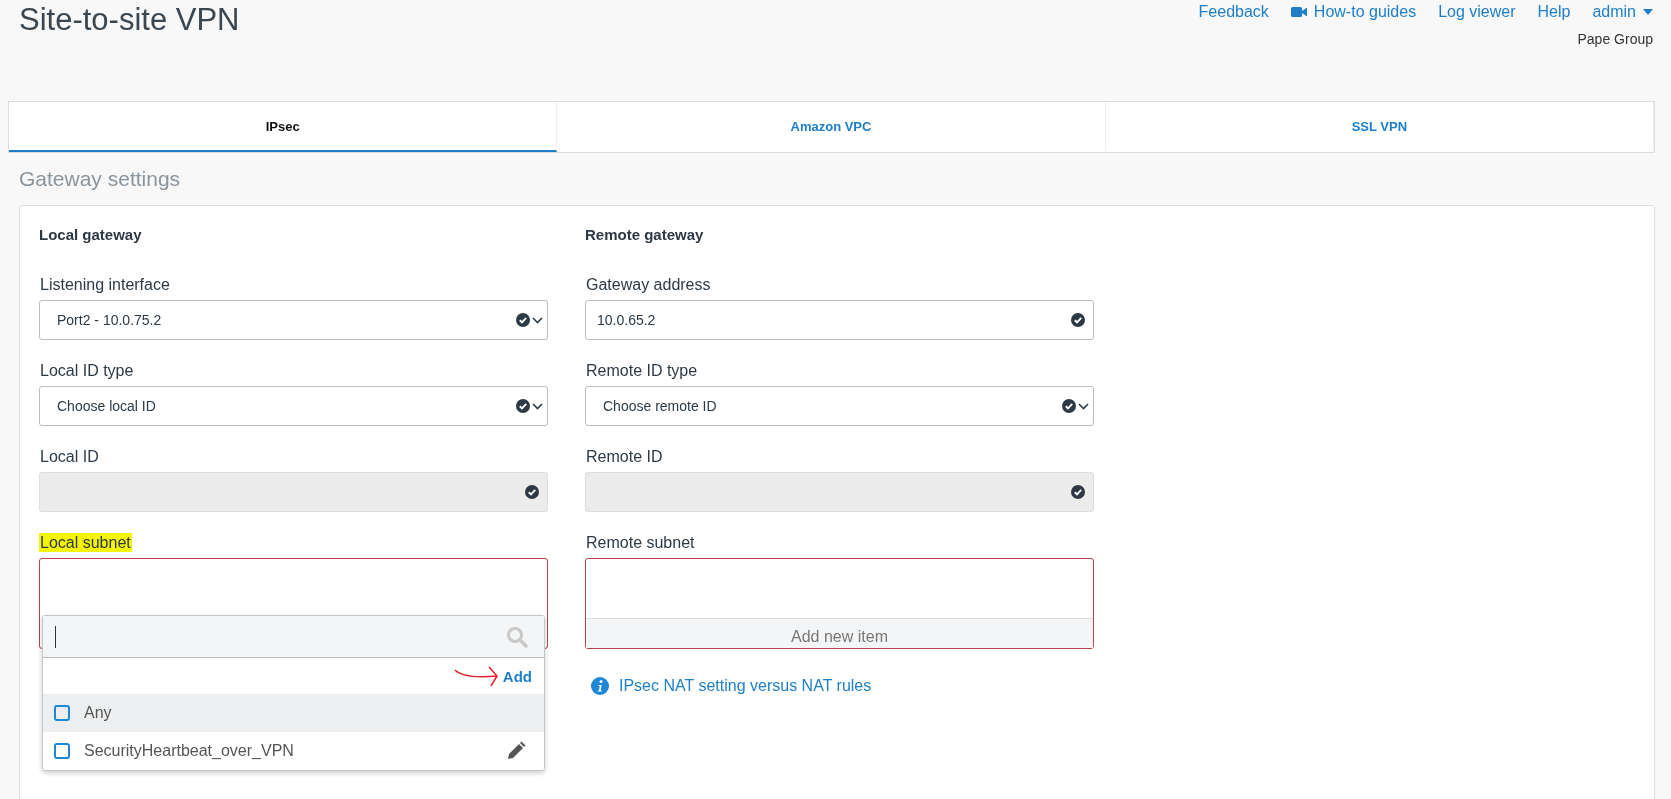 The height and width of the screenshot is (799, 1671). What do you see at coordinates (1622, 12) in the screenshot?
I see `user-menu: admin` at bounding box center [1622, 12].